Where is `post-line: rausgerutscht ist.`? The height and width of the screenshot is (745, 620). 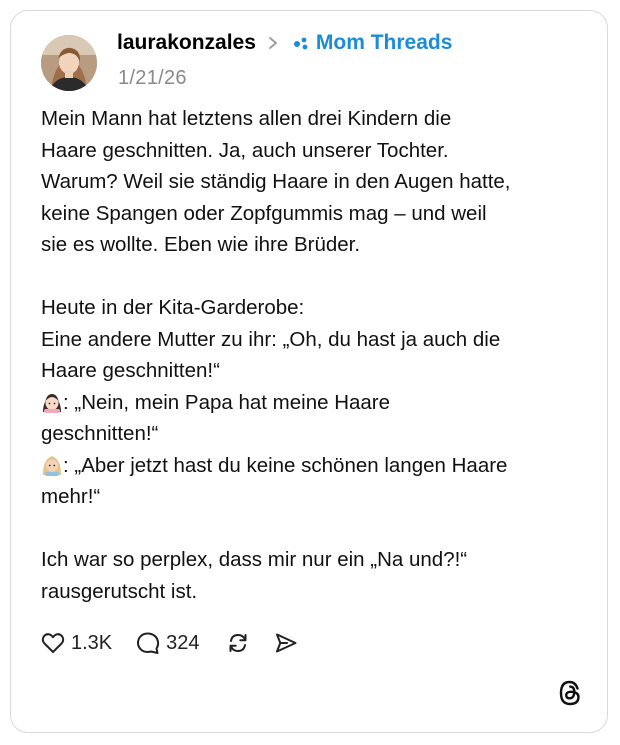 post-line: rausgerutscht ist. is located at coordinates (119, 591).